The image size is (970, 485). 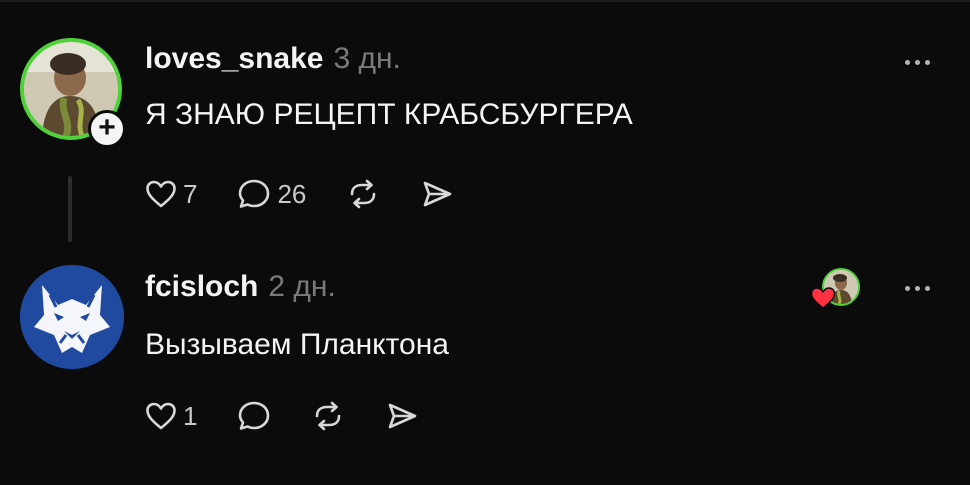 What do you see at coordinates (823, 298) in the screenshot?
I see `heart-filled-icon` at bounding box center [823, 298].